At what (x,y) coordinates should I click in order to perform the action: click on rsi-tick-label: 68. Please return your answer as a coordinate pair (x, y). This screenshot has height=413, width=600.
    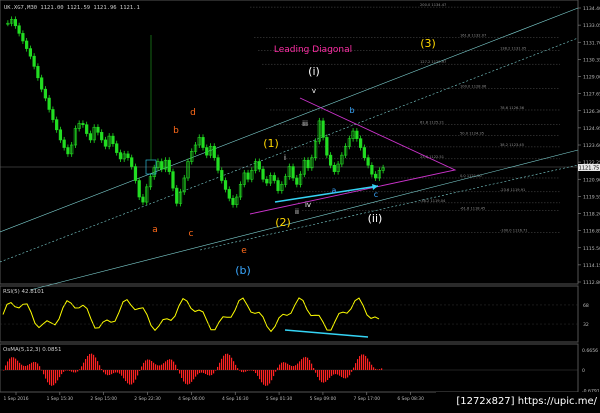
    Looking at the image, I should click on (586, 306).